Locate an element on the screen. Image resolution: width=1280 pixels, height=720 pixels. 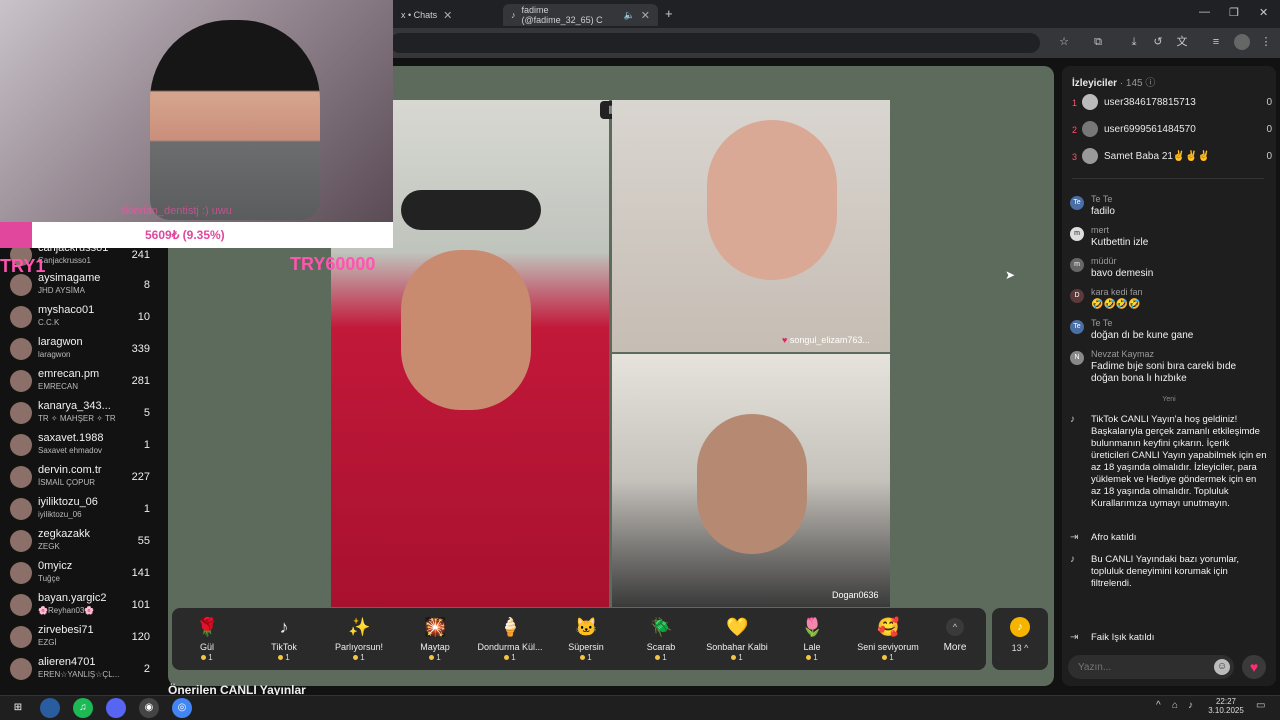
menu-kebab-icon: ⋮ is located at coordinates (1266, 42).